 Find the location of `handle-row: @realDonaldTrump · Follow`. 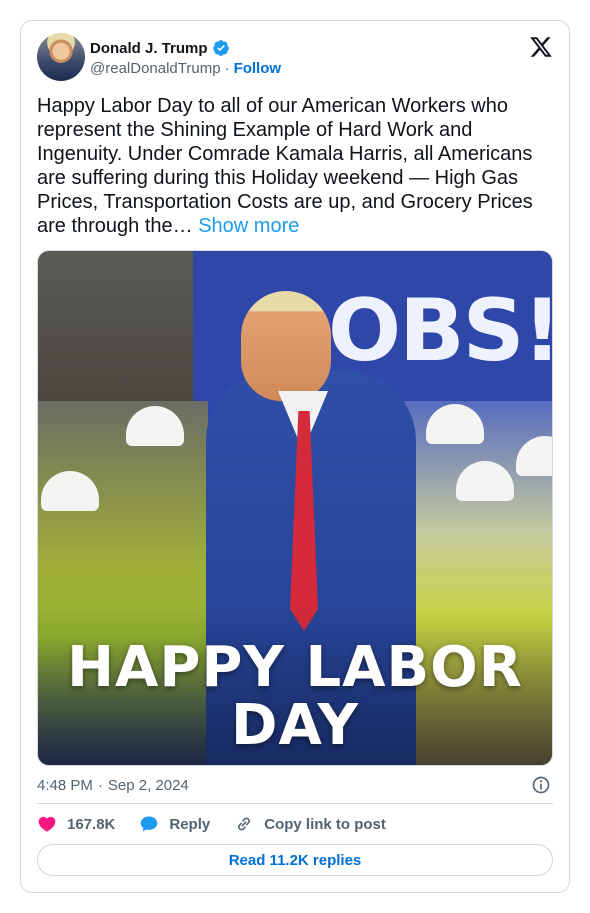

handle-row: @realDonaldTrump · Follow is located at coordinates (185, 68).